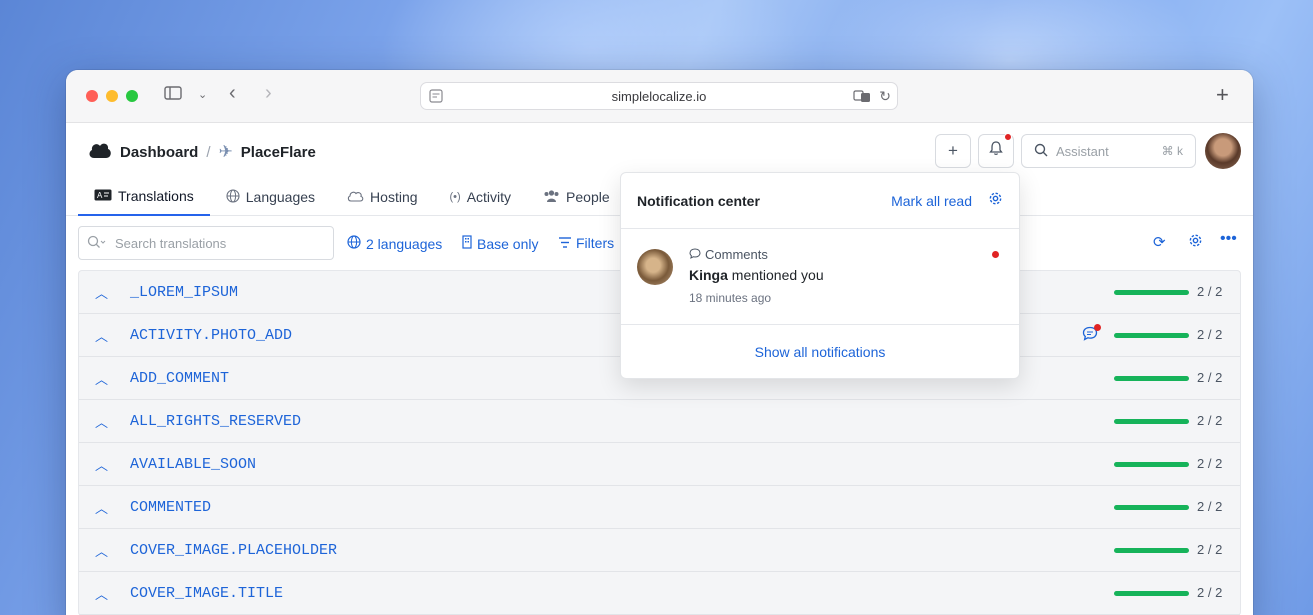 The image size is (1313, 615). I want to click on page-settings-icon, so click(436, 97).